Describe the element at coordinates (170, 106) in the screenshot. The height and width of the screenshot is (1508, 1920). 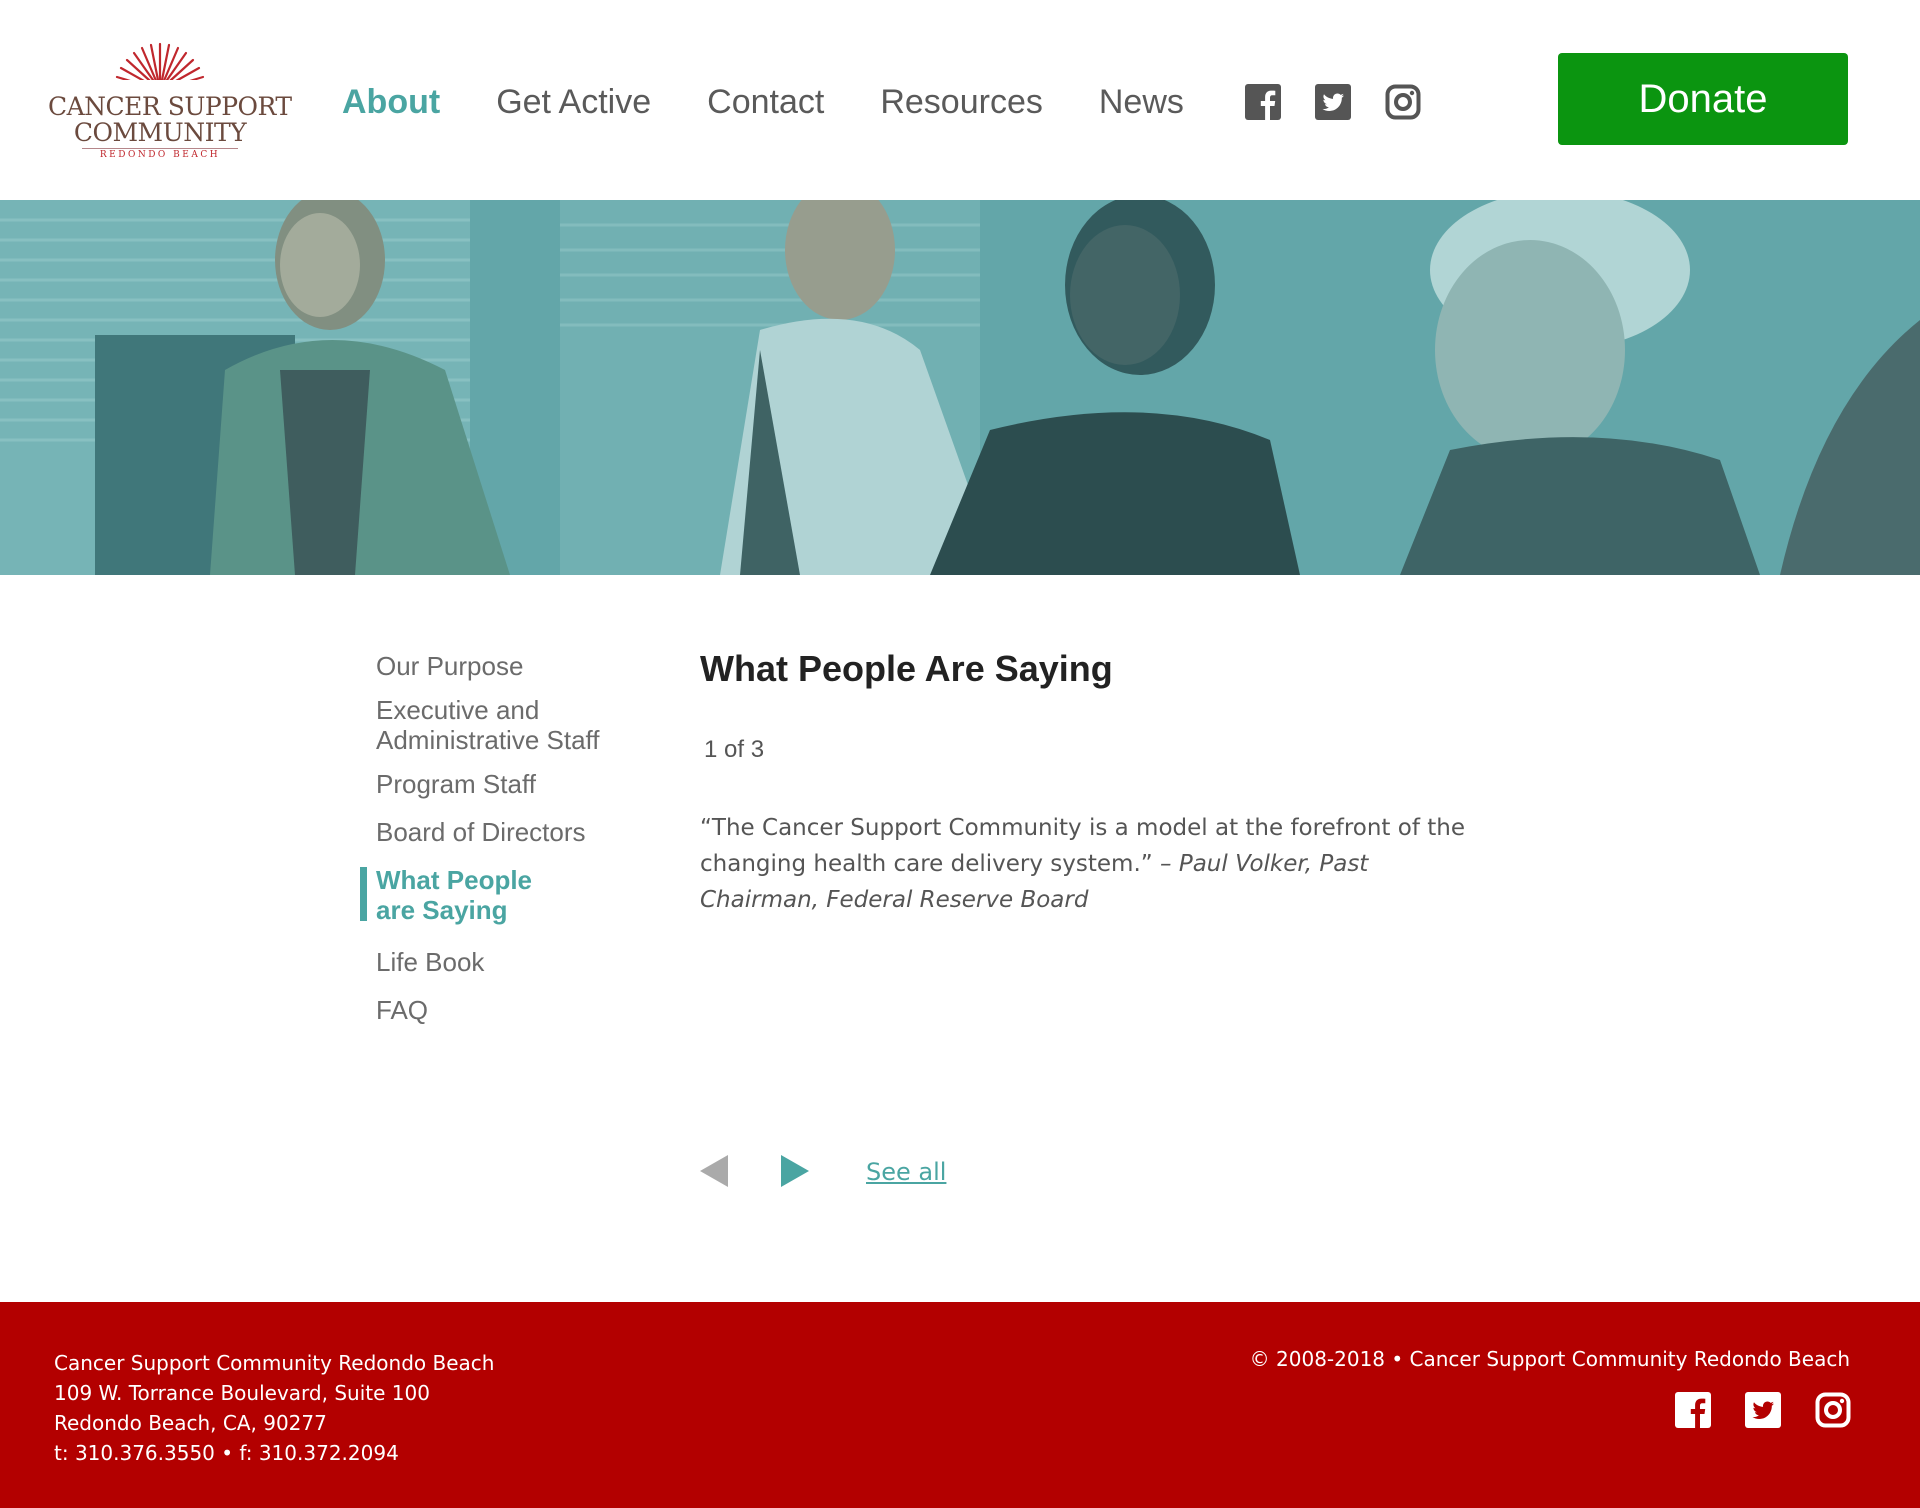
I see `logo-text-line1: CANCER SUPPORT` at that location.